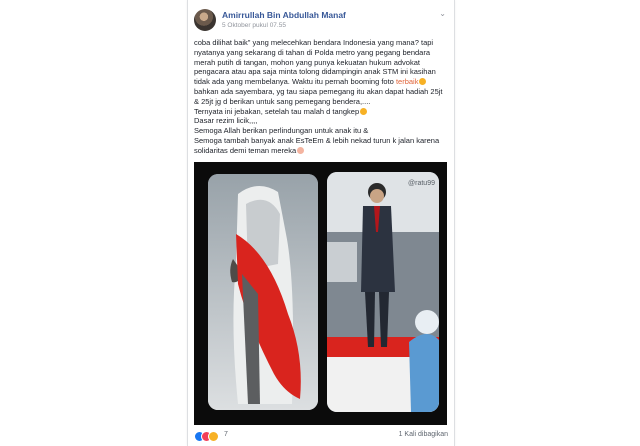 Image resolution: width=640 pixels, height=446 pixels. I want to click on praying-hands-emoji-icon, so click(301, 150).